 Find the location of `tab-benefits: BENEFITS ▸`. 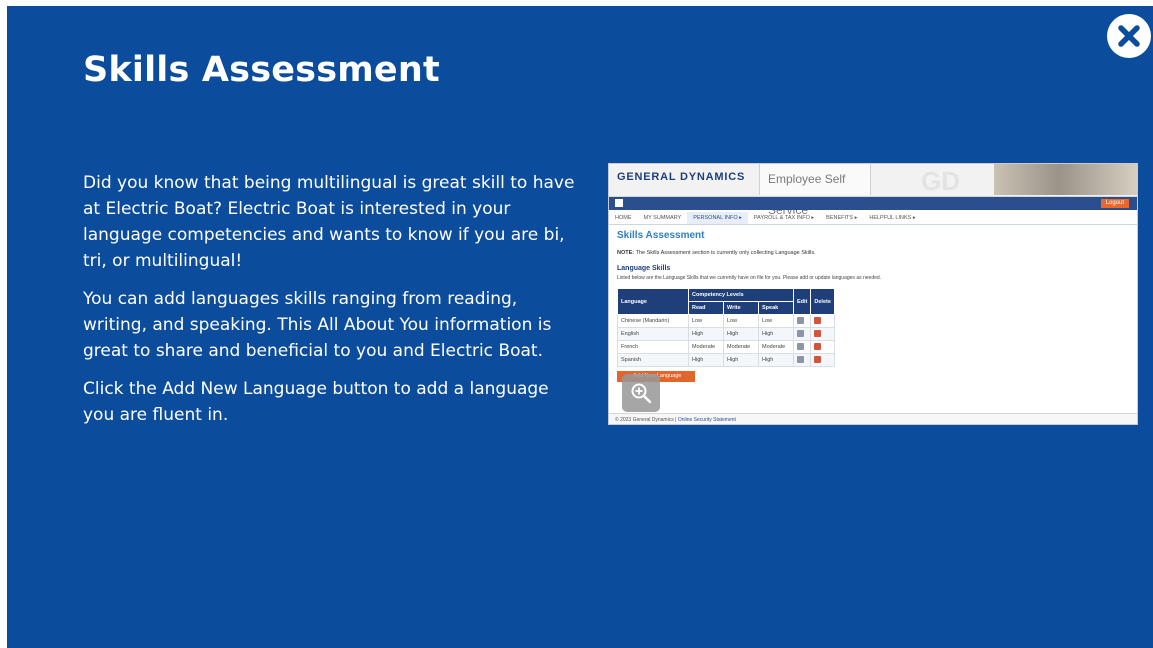

tab-benefits: BENEFITS ▸ is located at coordinates (842, 218).